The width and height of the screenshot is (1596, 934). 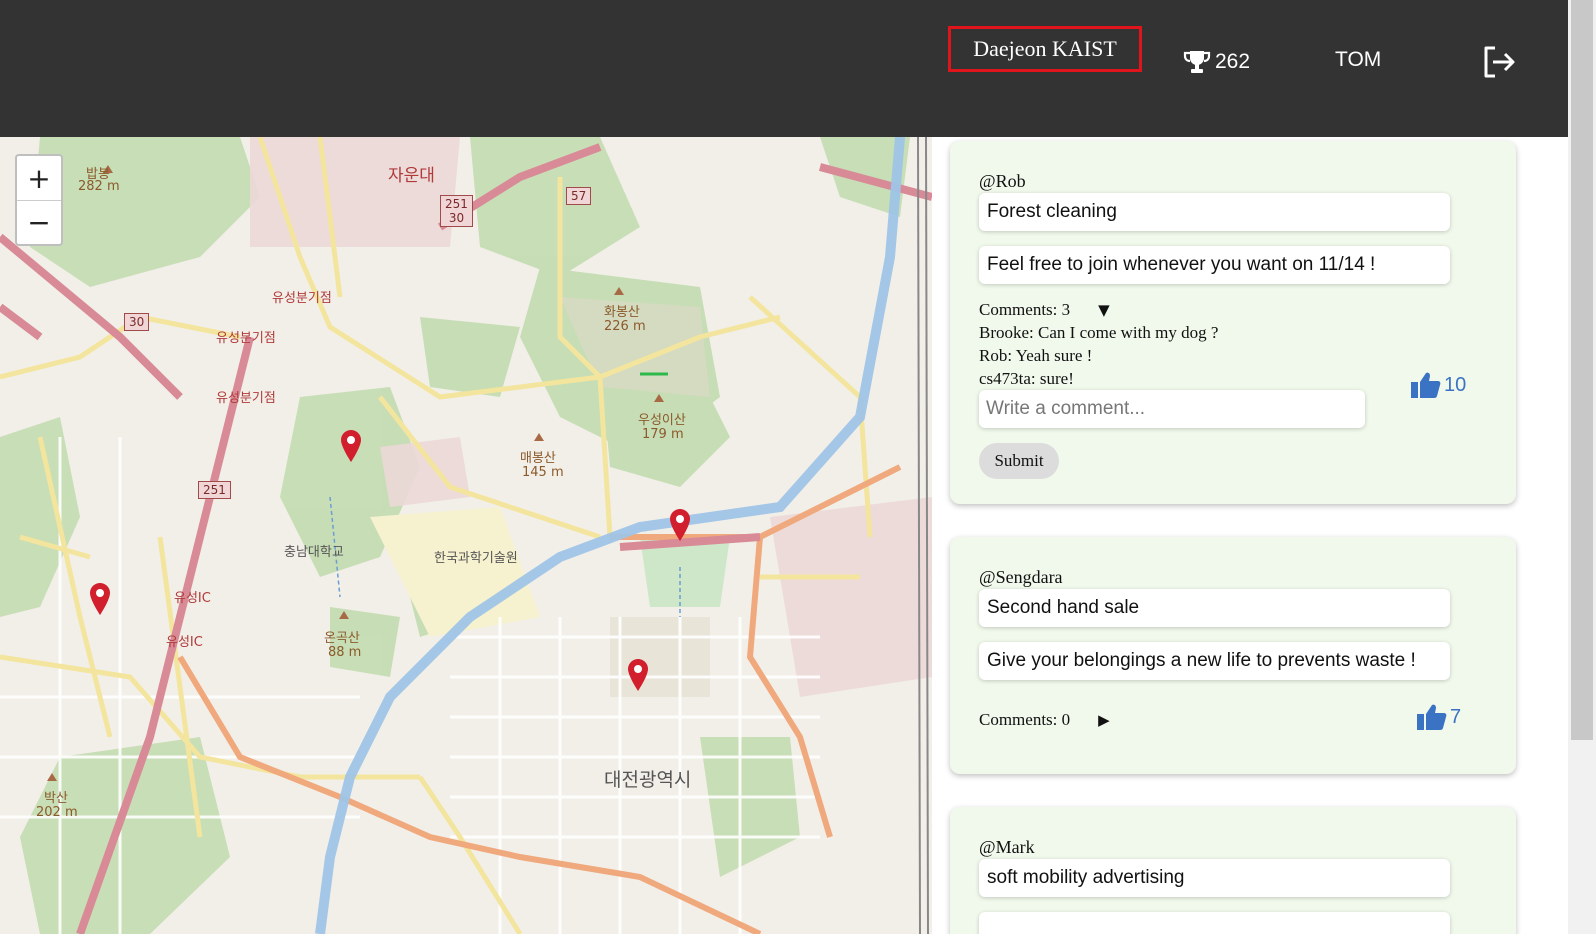 I want to click on like-button: 10, so click(x=1438, y=385).